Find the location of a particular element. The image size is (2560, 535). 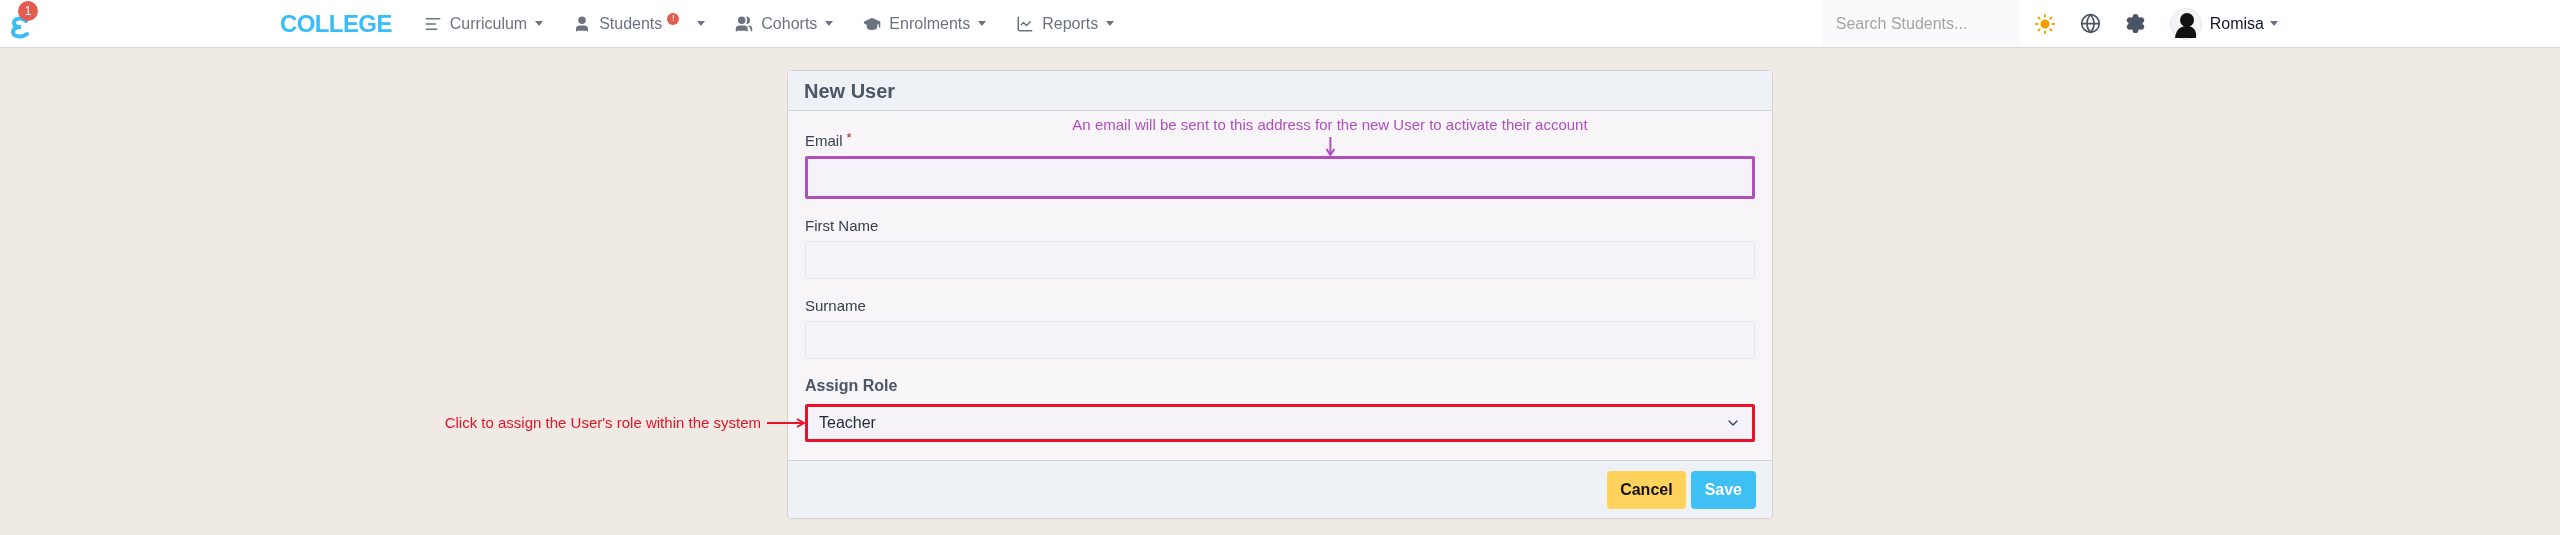

field-label: Surname is located at coordinates (835, 305).